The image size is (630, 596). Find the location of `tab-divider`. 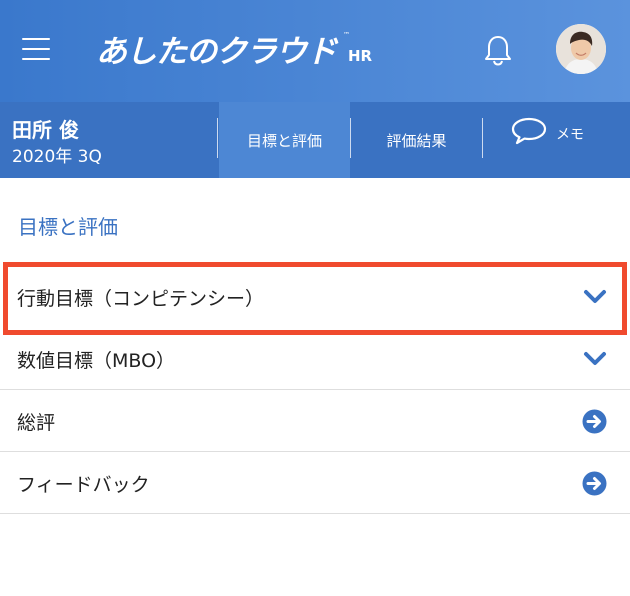

tab-divider is located at coordinates (217, 138).